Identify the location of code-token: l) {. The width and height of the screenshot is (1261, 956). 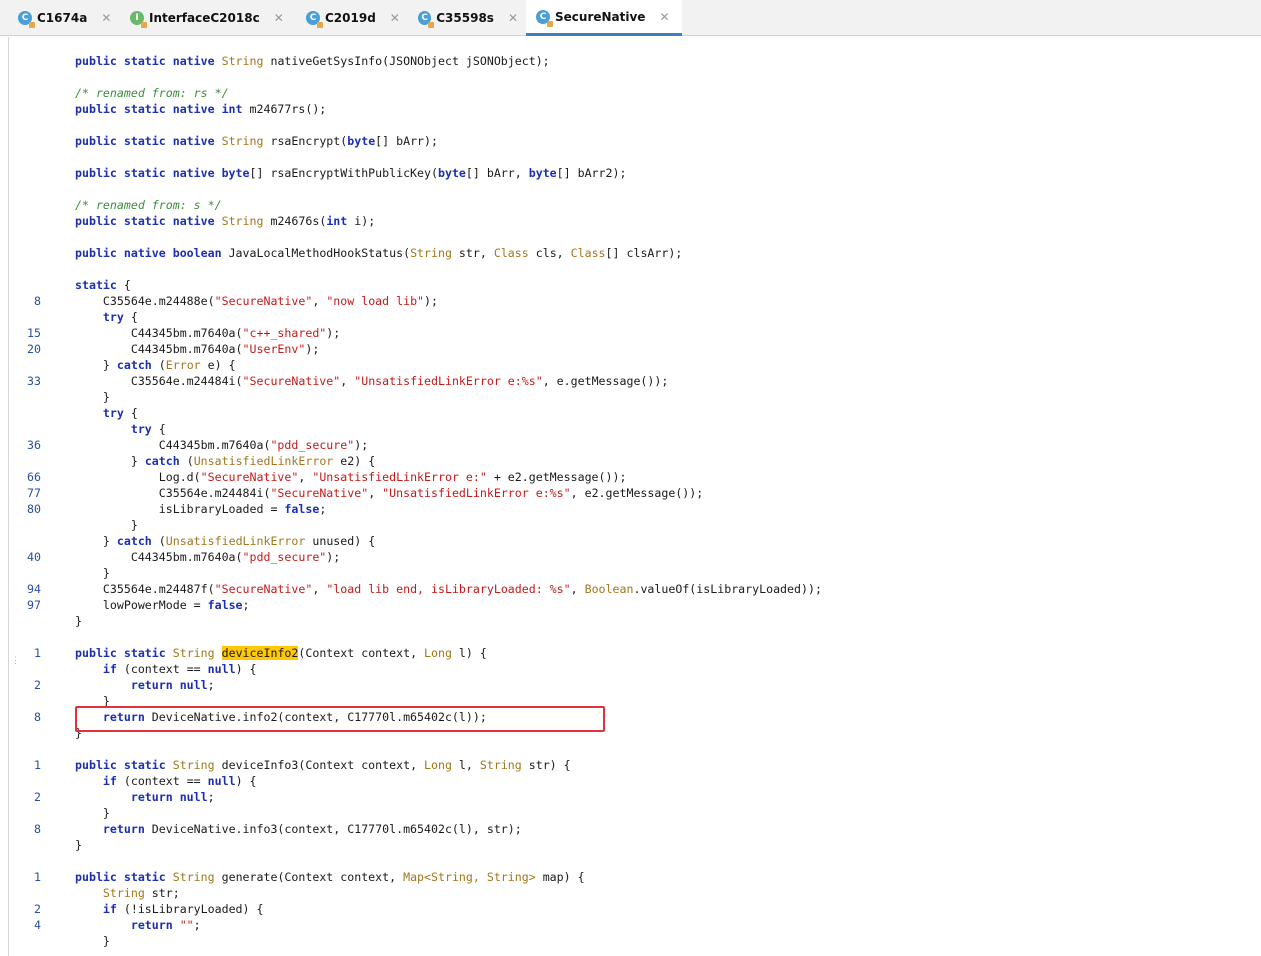
(469, 653).